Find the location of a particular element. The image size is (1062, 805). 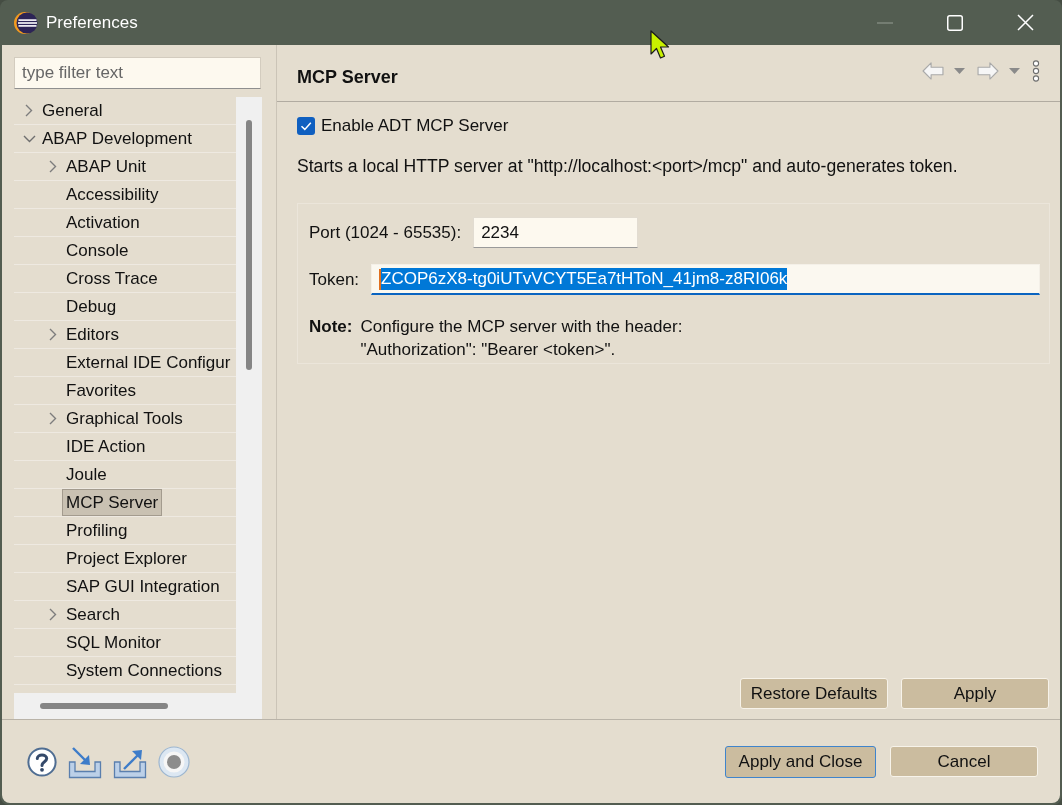

mouse-pointer-icon is located at coordinates (660, 45).